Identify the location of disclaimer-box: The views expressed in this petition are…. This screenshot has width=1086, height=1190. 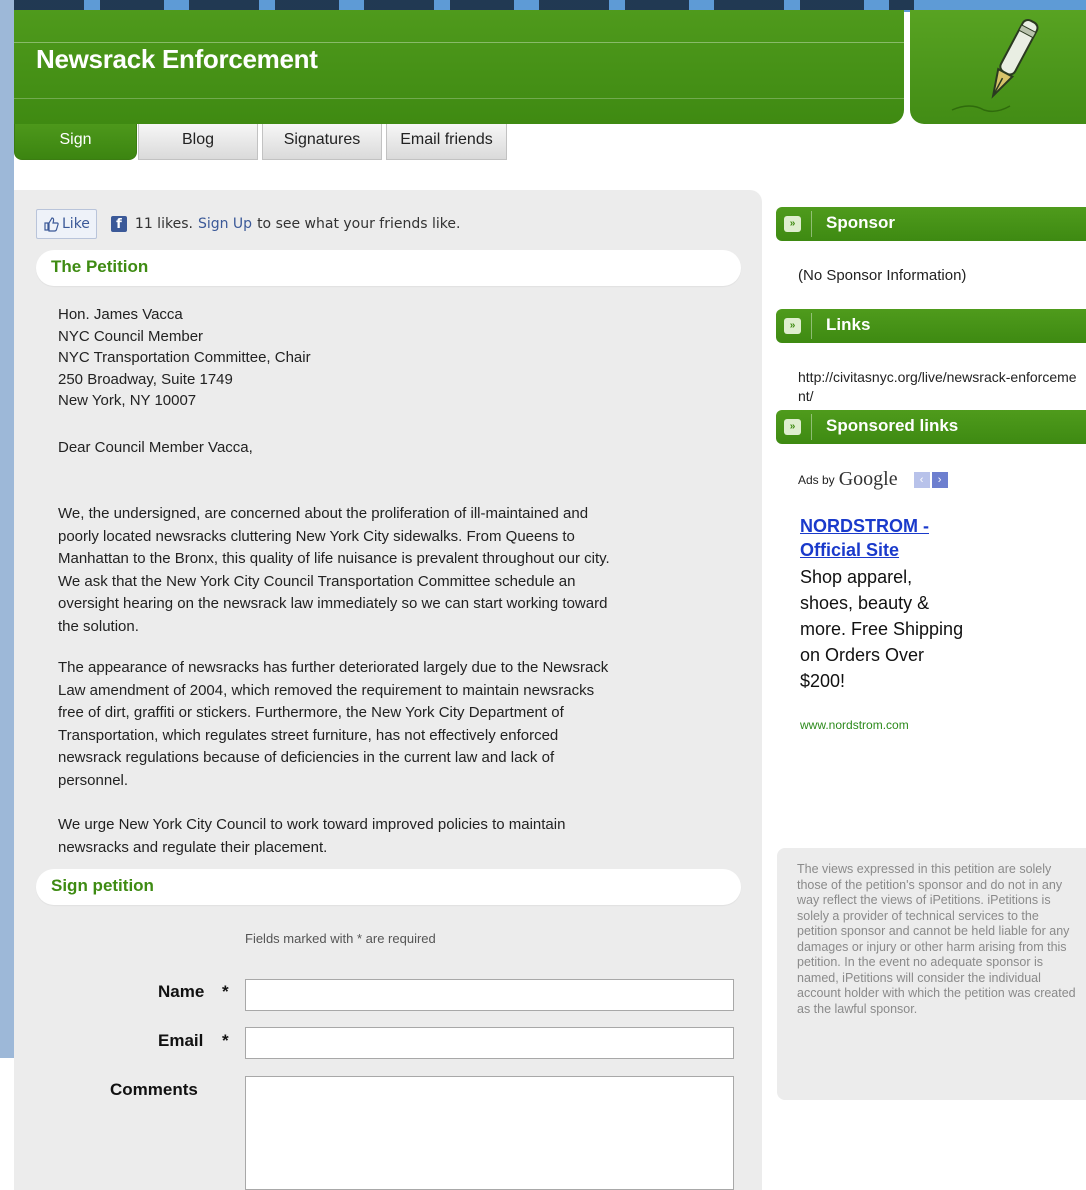
(931, 974).